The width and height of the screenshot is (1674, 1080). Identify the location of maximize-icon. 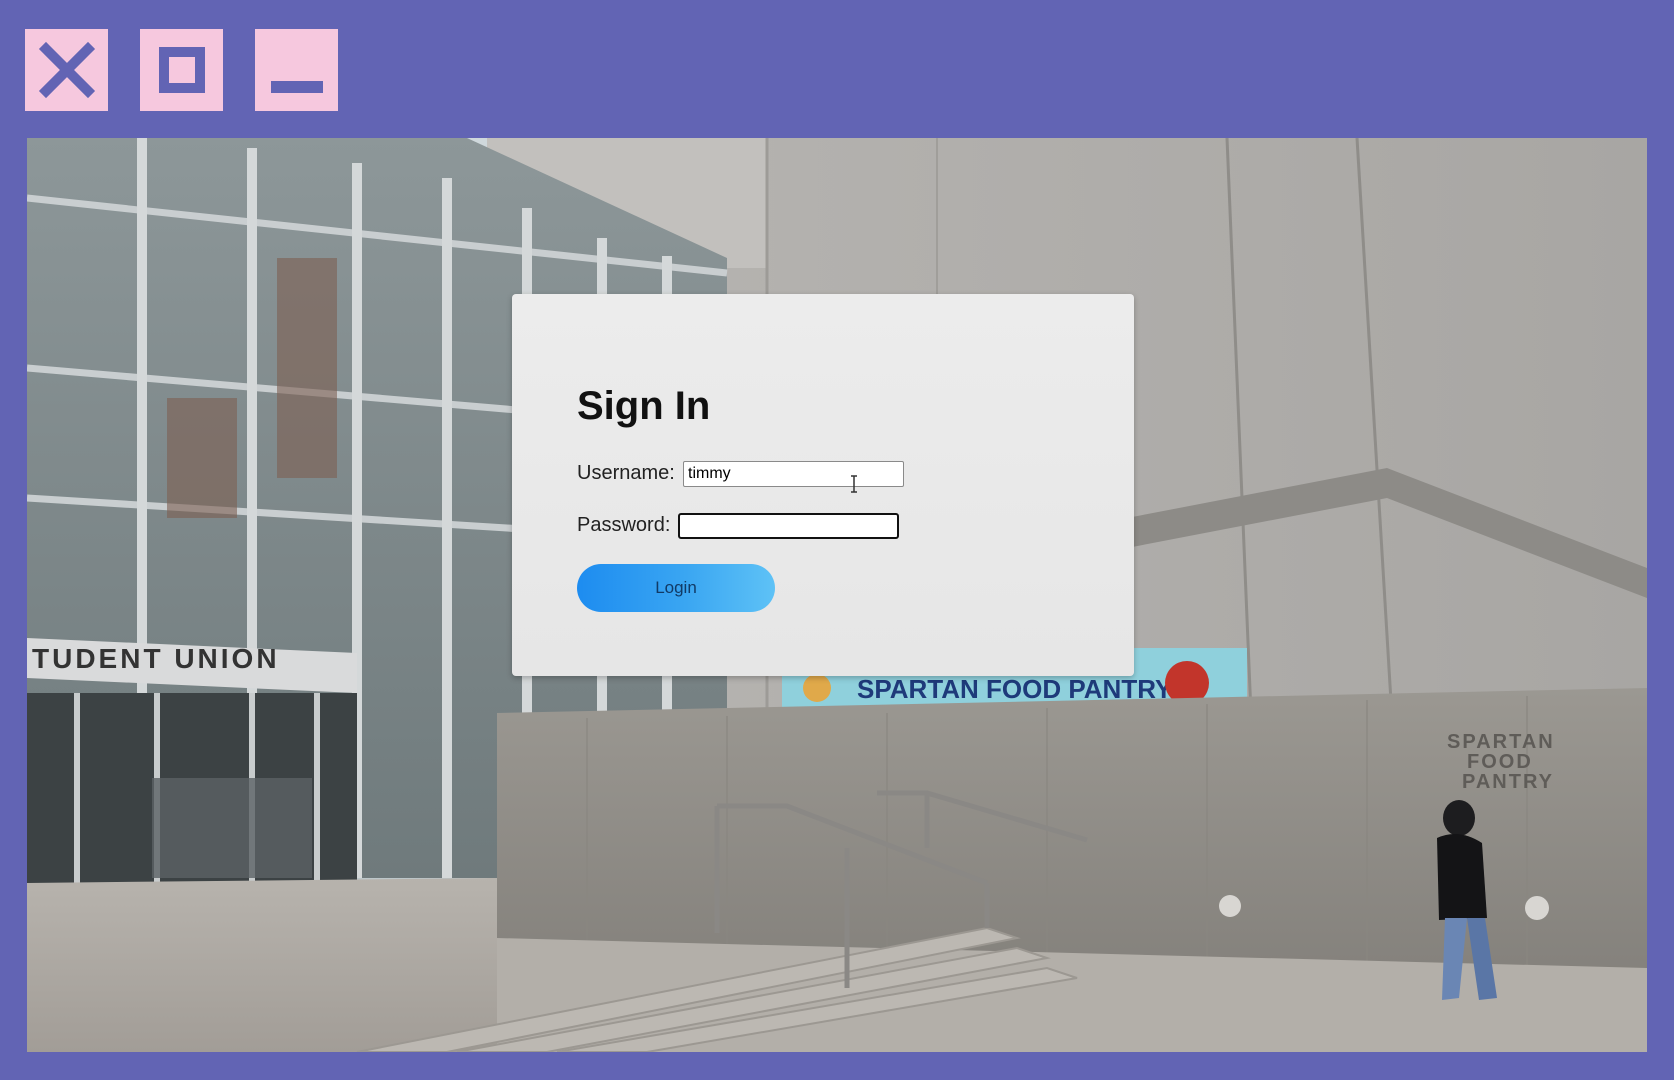
(181, 70).